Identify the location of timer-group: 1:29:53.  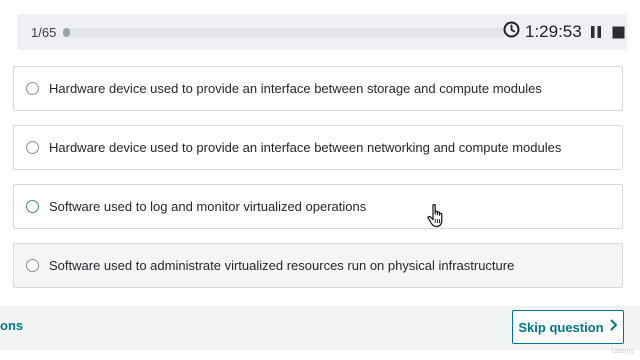
(565, 32).